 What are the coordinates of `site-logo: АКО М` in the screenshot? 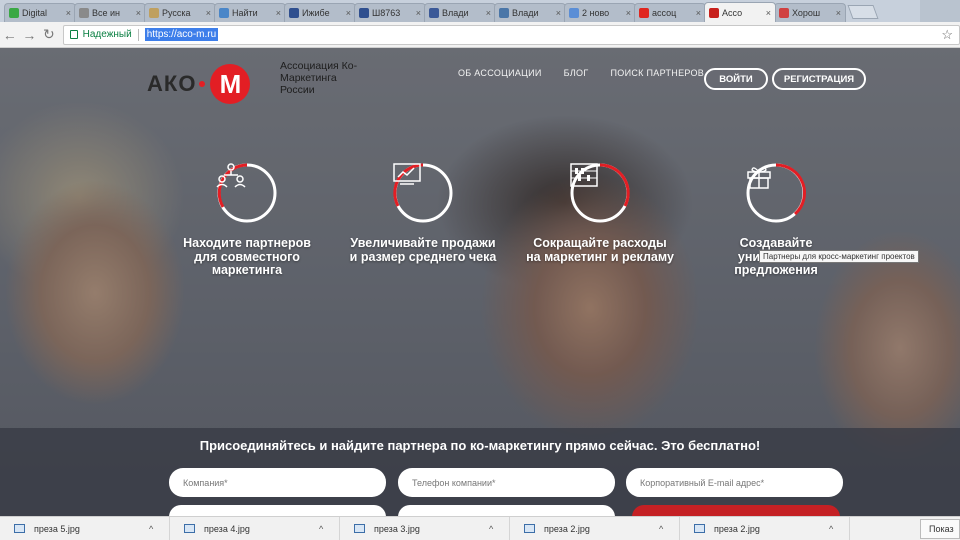 It's located at (199, 84).